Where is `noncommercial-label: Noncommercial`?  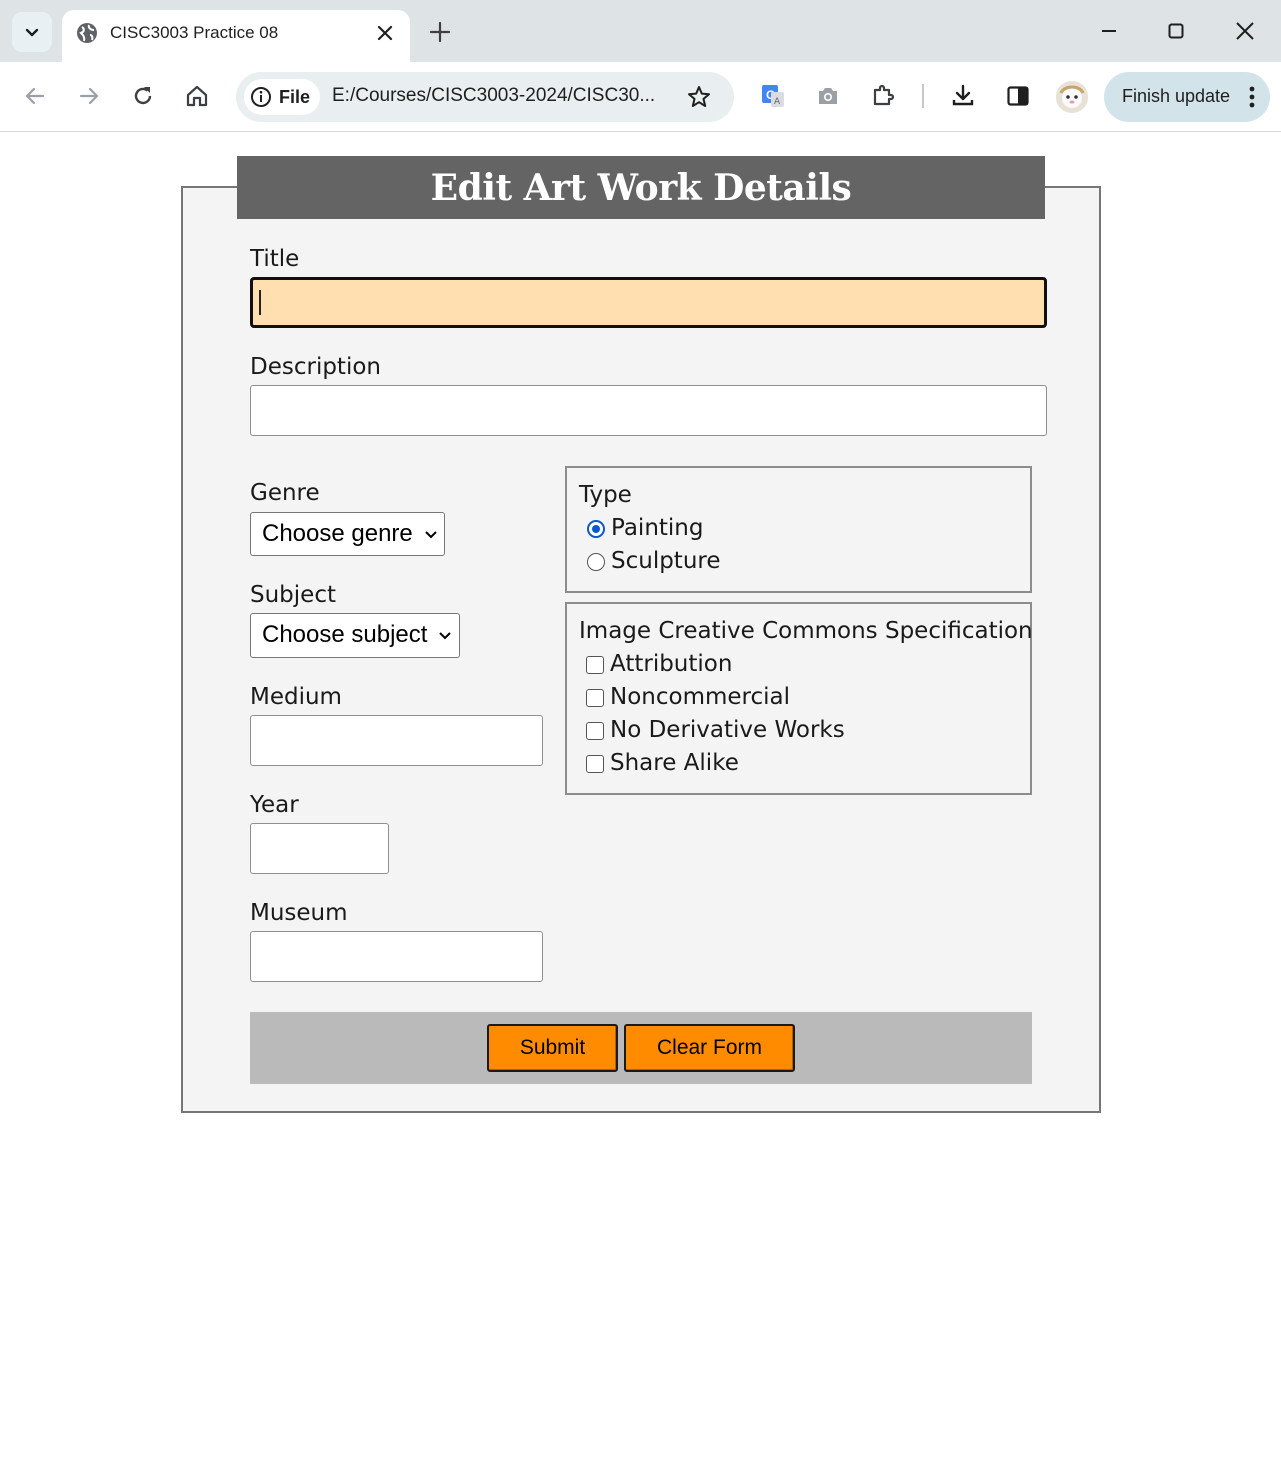
noncommercial-label: Noncommercial is located at coordinates (700, 697).